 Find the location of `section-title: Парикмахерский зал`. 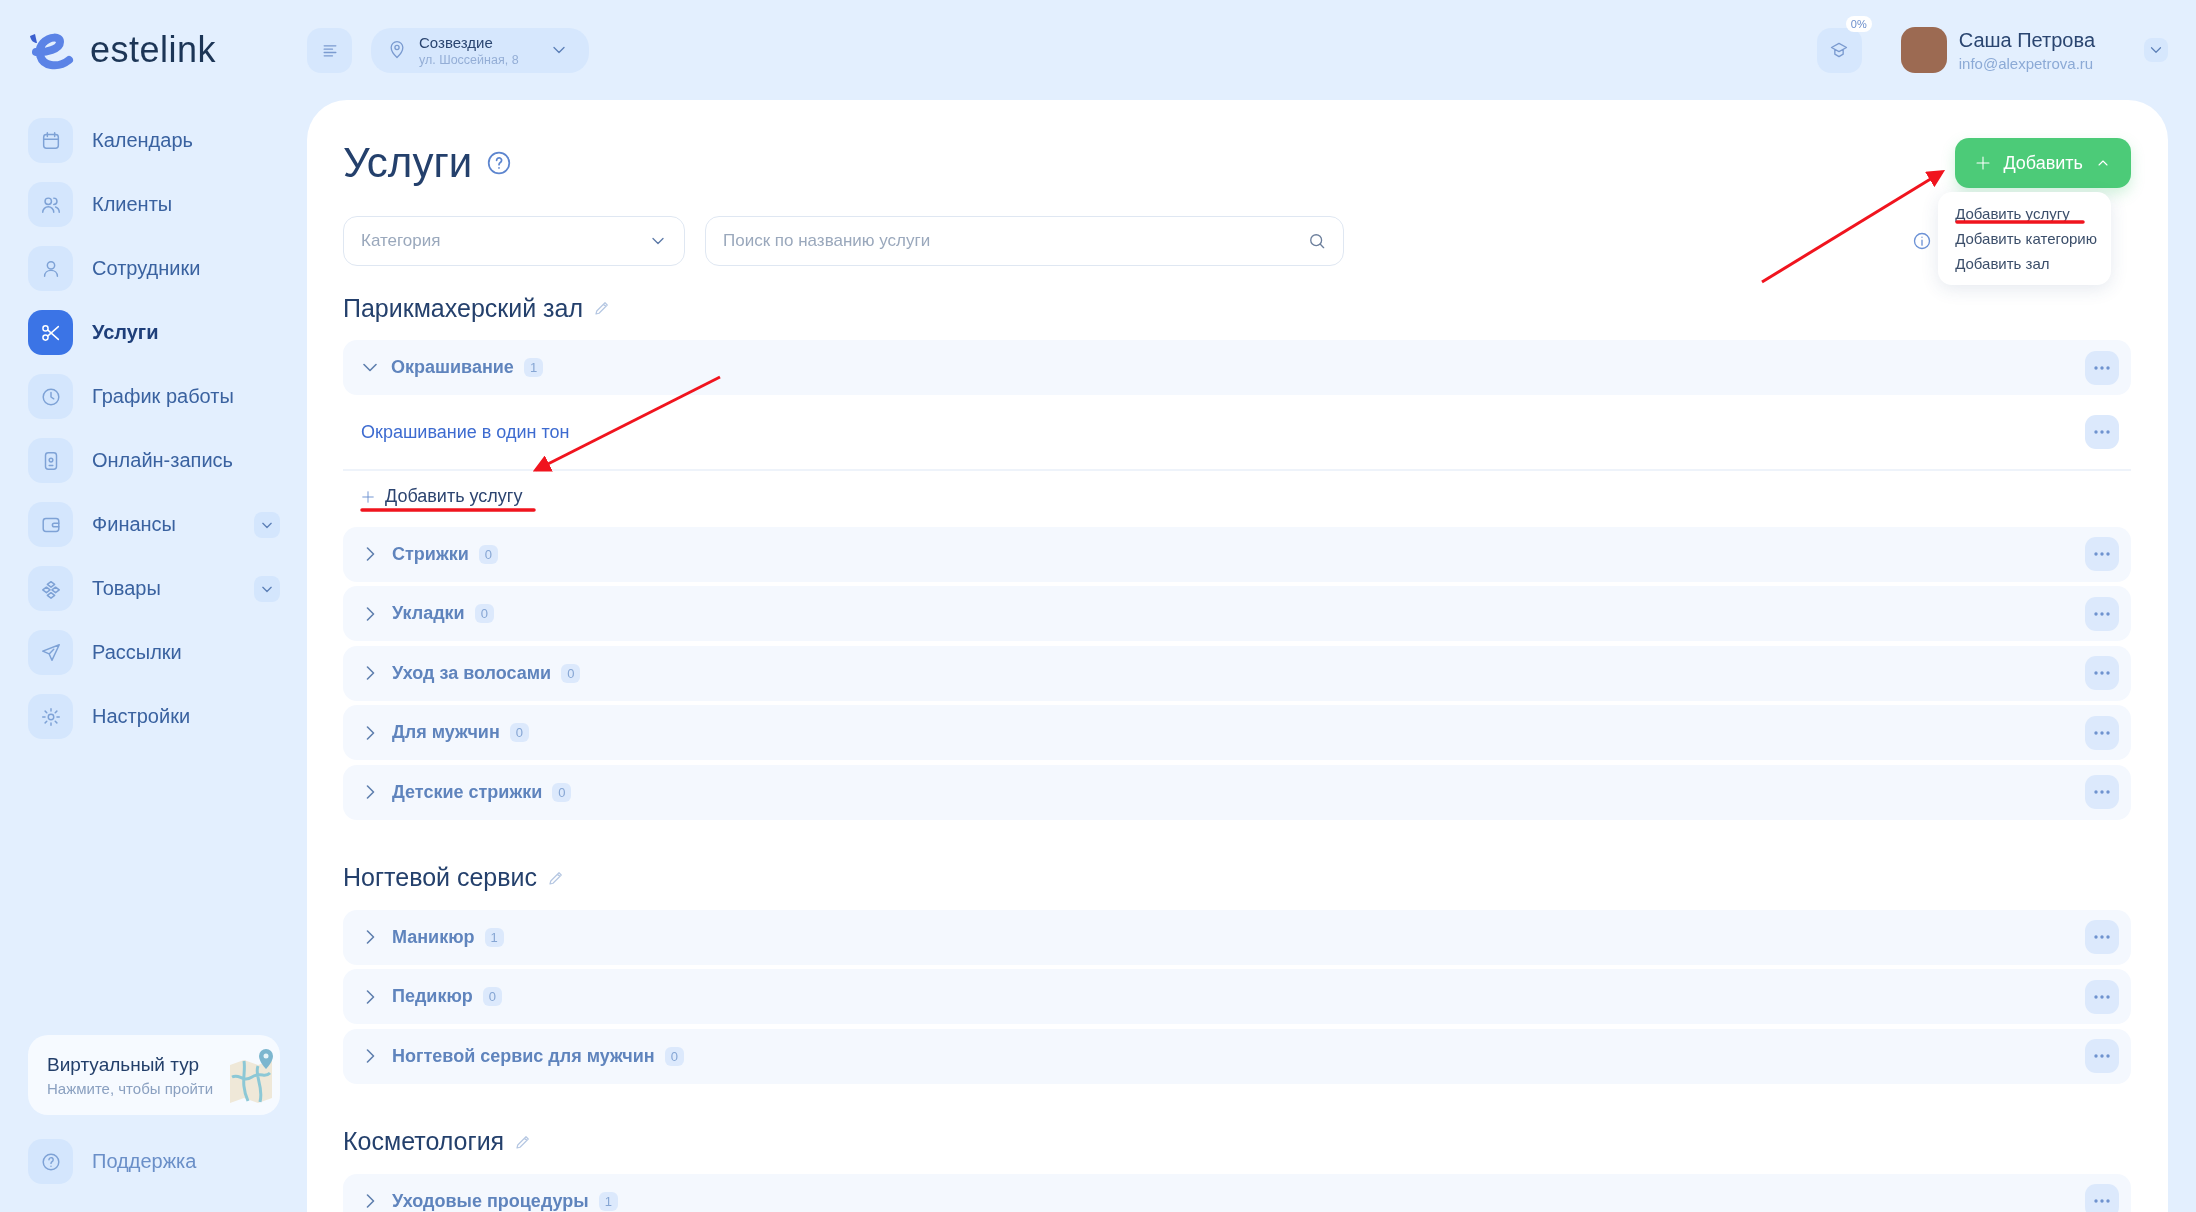

section-title: Парикмахерский зал is located at coordinates (463, 308).